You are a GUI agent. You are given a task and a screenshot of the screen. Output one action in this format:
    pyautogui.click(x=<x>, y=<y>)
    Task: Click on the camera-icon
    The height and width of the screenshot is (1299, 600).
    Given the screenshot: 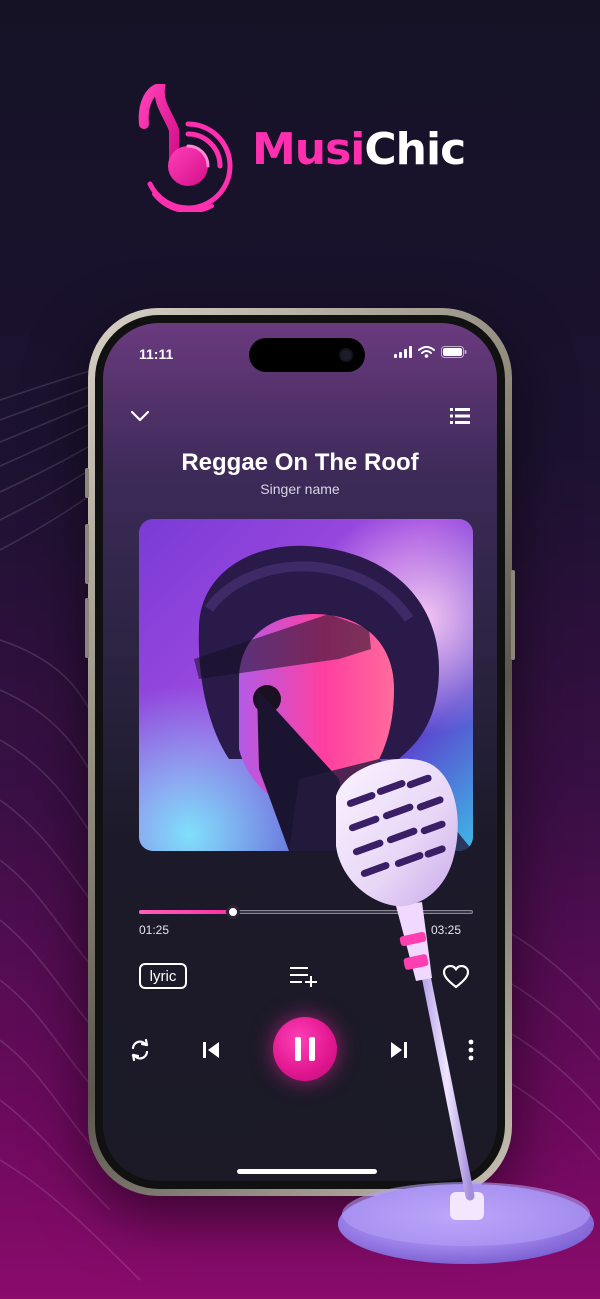 What is the action you would take?
    pyautogui.click(x=346, y=355)
    